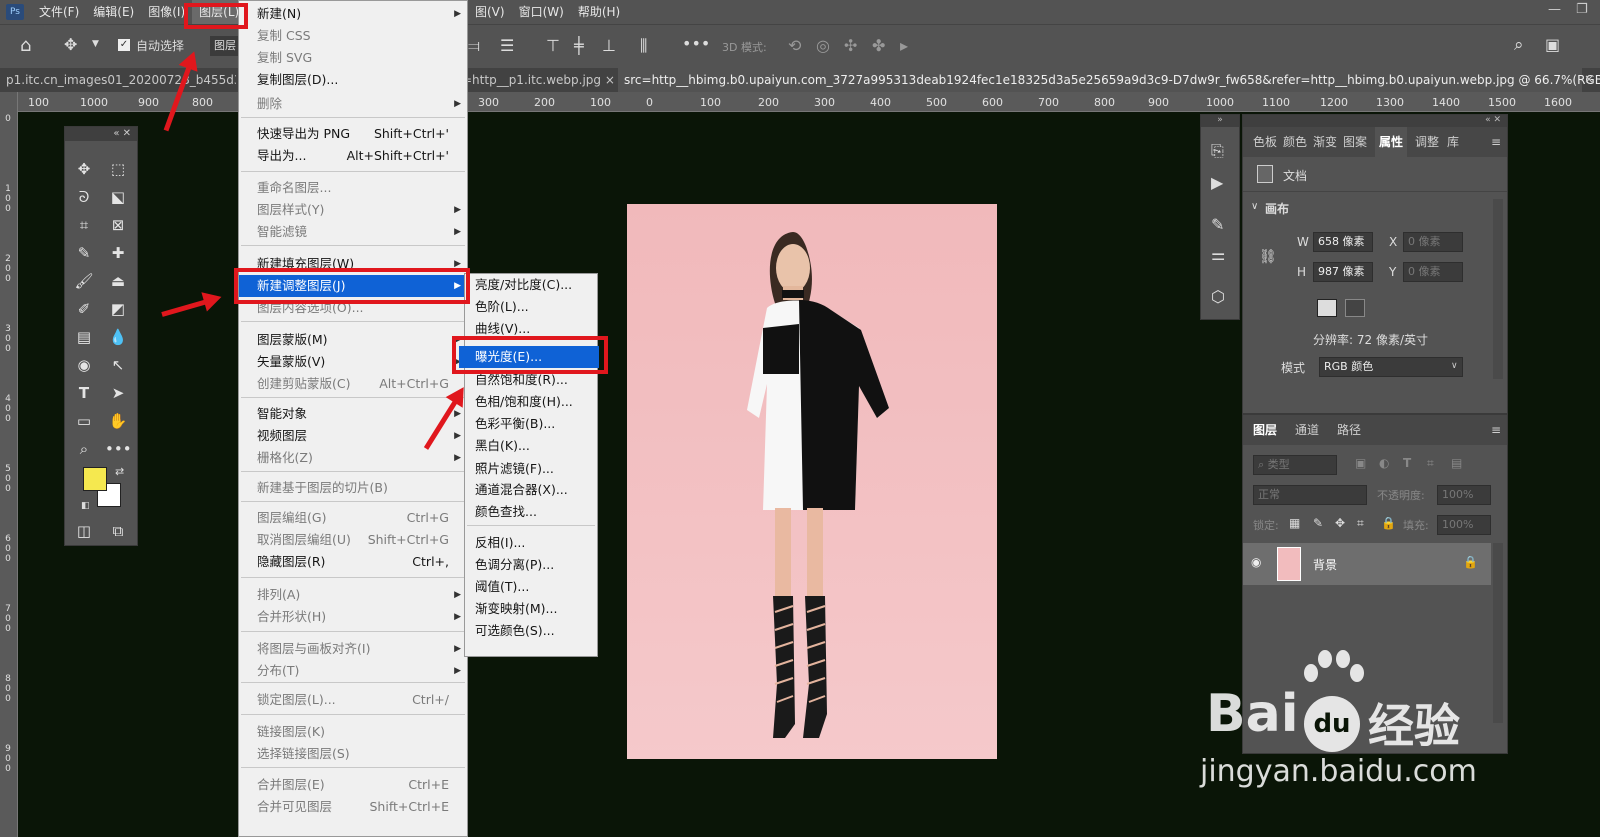  I want to click on swap-colors-icon: ⇄, so click(119, 471).